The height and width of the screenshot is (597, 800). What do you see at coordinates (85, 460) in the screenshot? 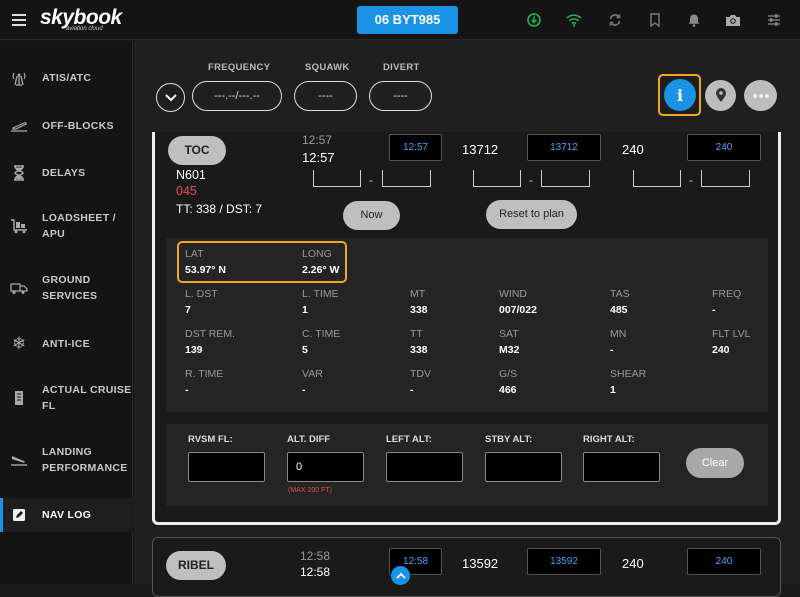
I see `sidebar-item-label: LANDING PERFORMANCE` at bounding box center [85, 460].